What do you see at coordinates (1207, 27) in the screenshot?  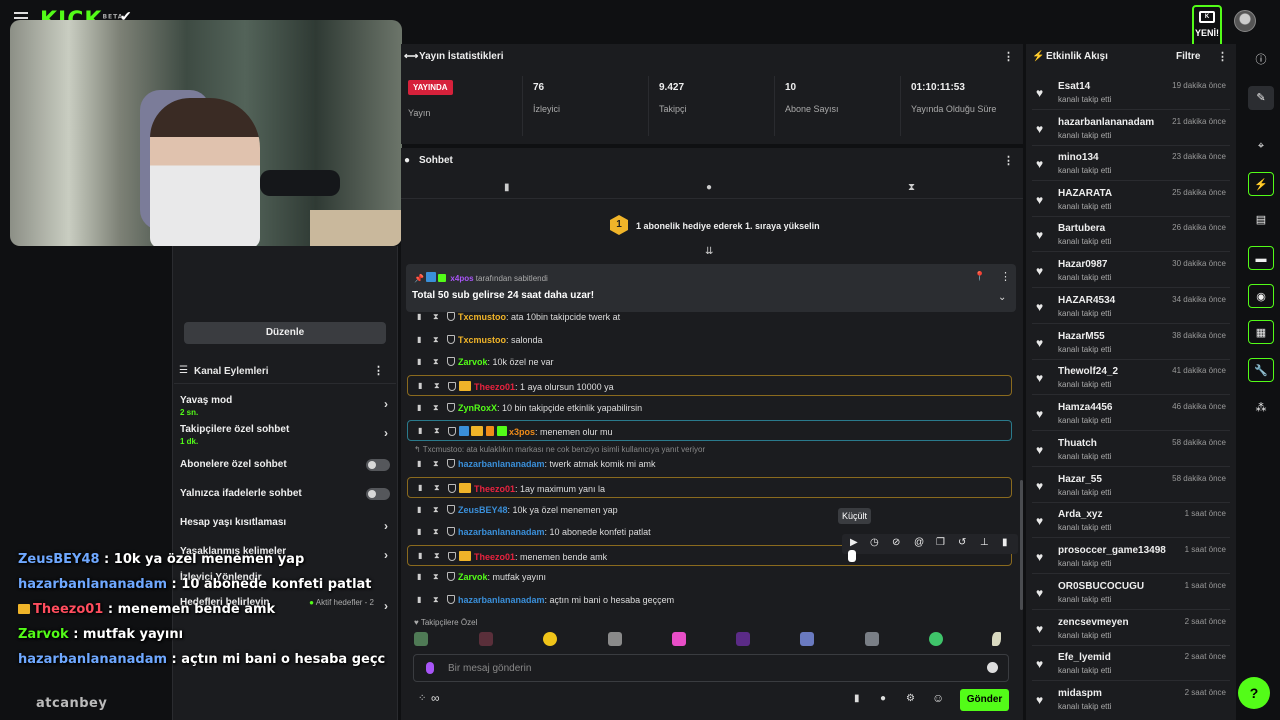 I see `new-feature-button: K YENİ!` at bounding box center [1207, 27].